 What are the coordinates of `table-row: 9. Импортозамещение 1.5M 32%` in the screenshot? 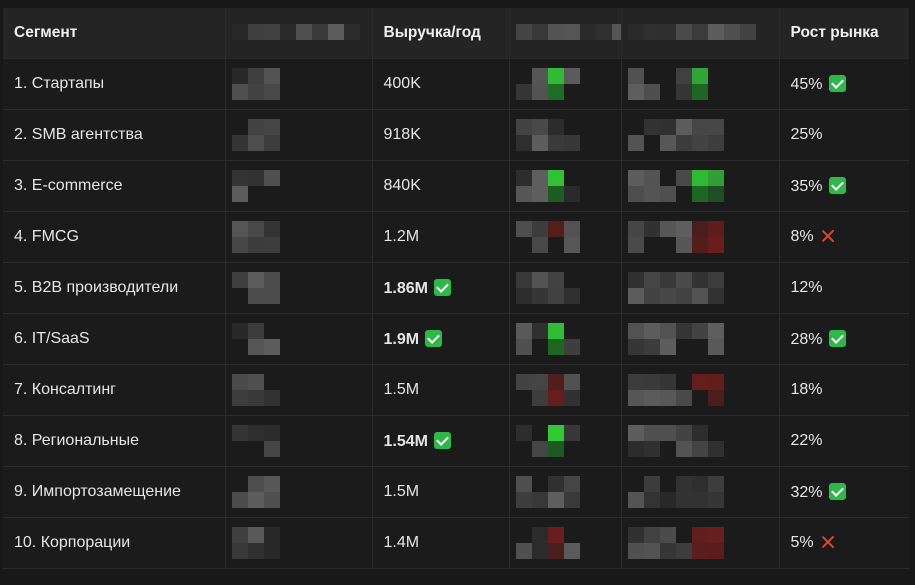 It's located at (456, 492).